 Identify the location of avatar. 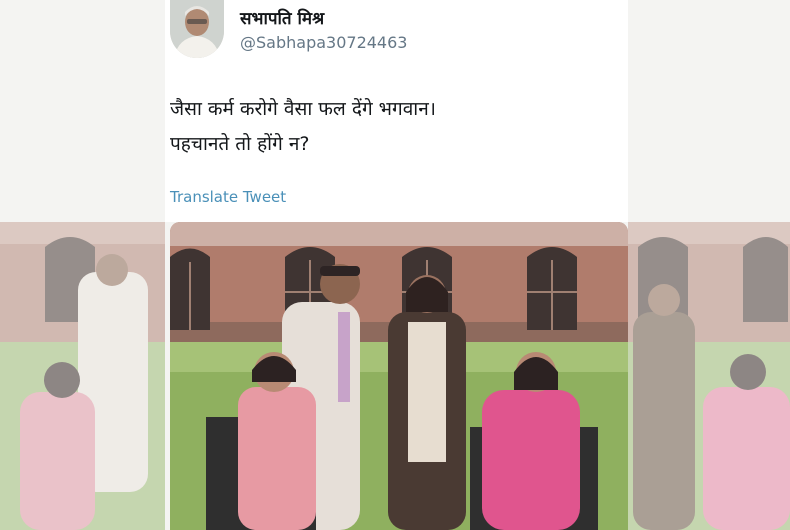
(197, 29).